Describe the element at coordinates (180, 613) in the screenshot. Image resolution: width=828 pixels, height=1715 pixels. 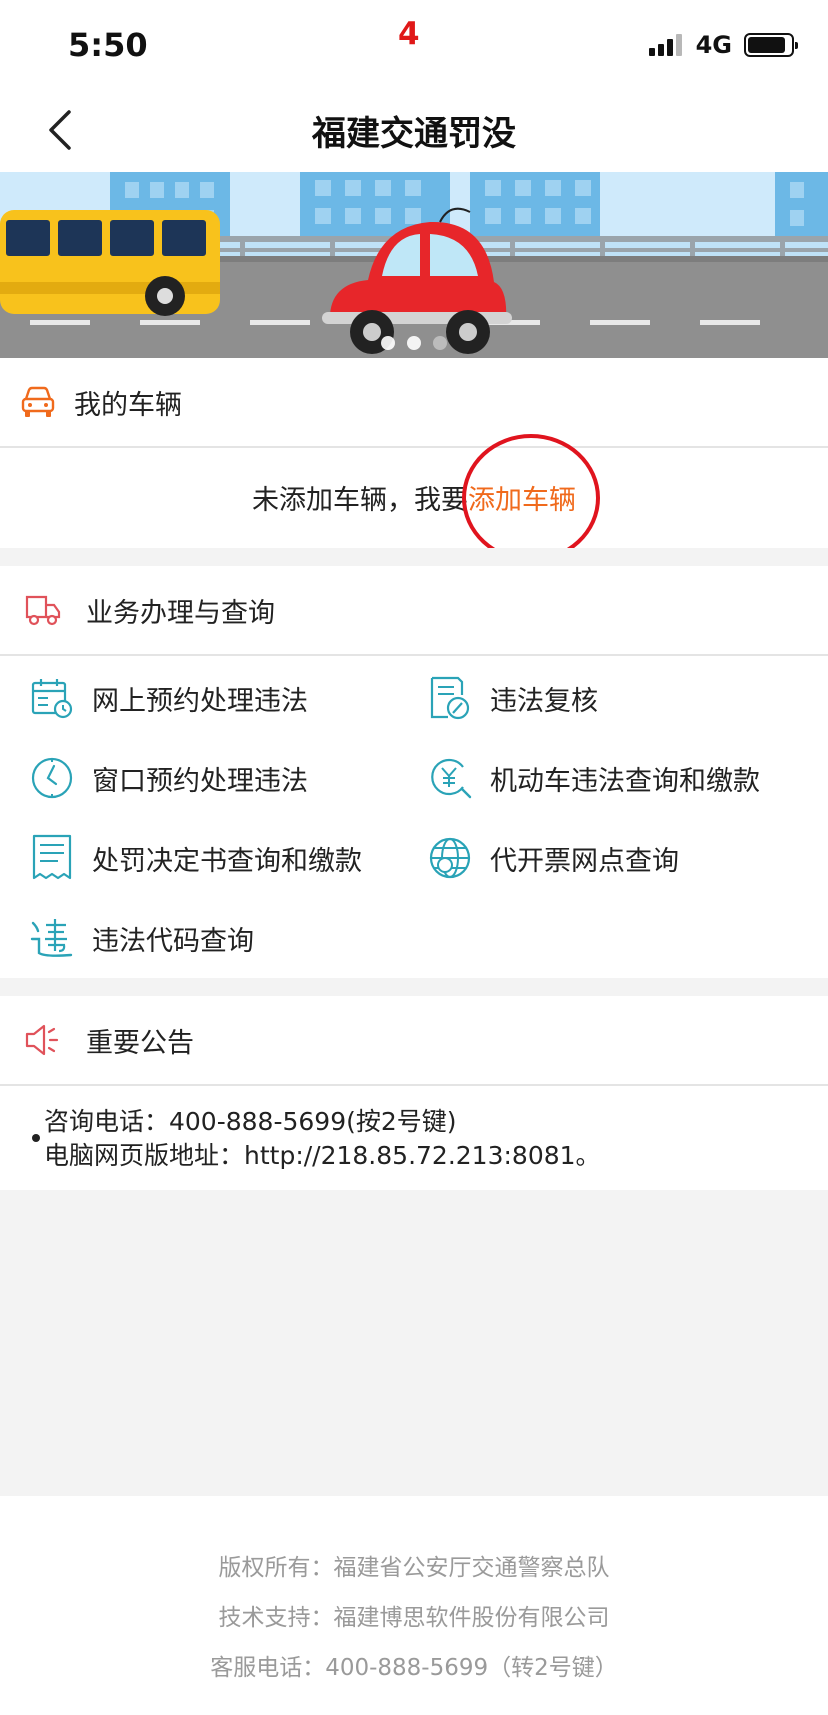
I see `business-title: 业务办理与查询` at that location.